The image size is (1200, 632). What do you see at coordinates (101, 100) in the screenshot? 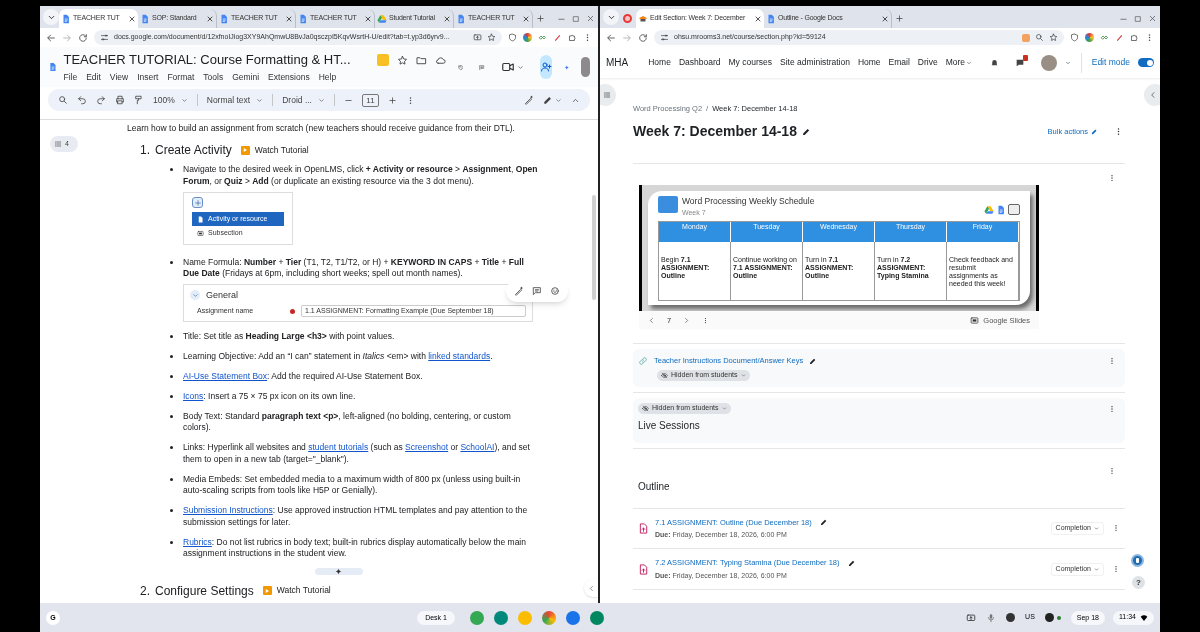
I see `redo-icon` at bounding box center [101, 100].